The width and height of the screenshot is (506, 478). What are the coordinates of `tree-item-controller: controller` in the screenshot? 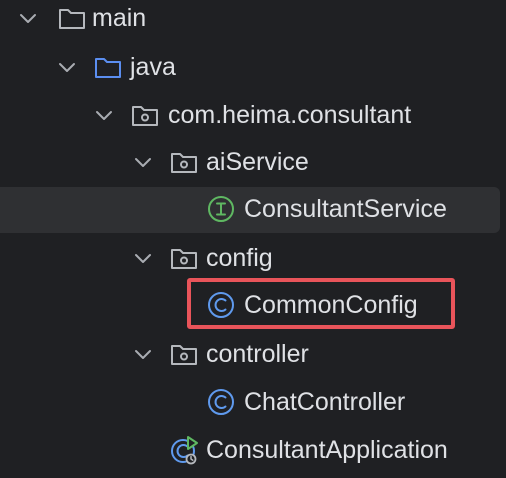 It's located at (250, 355).